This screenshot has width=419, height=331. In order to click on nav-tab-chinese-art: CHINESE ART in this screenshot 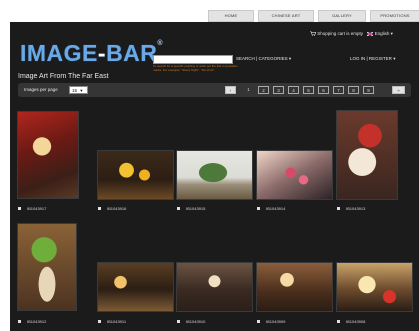, I will do `click(286, 16)`.